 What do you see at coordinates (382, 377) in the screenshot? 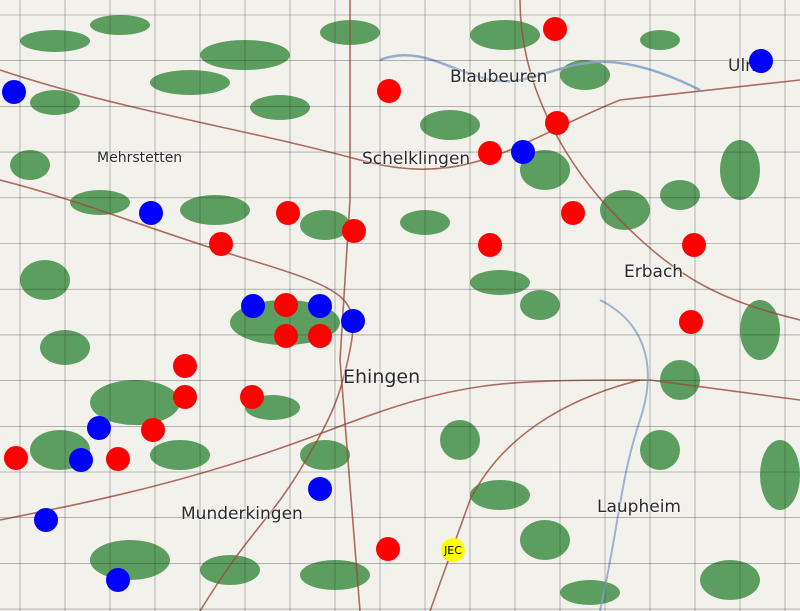
I see `place-label-ehingen: Ehingen` at bounding box center [382, 377].